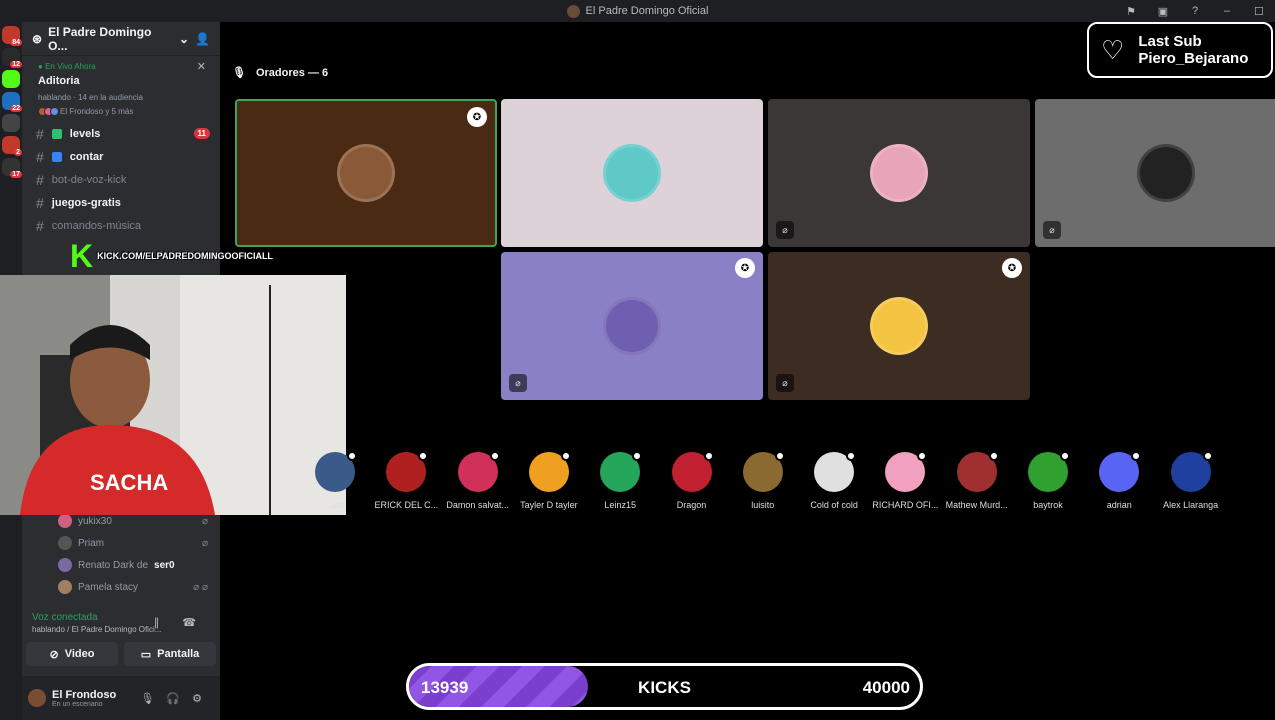  What do you see at coordinates (12, 102) in the screenshot?
I see `server-icon: 22` at bounding box center [12, 102].